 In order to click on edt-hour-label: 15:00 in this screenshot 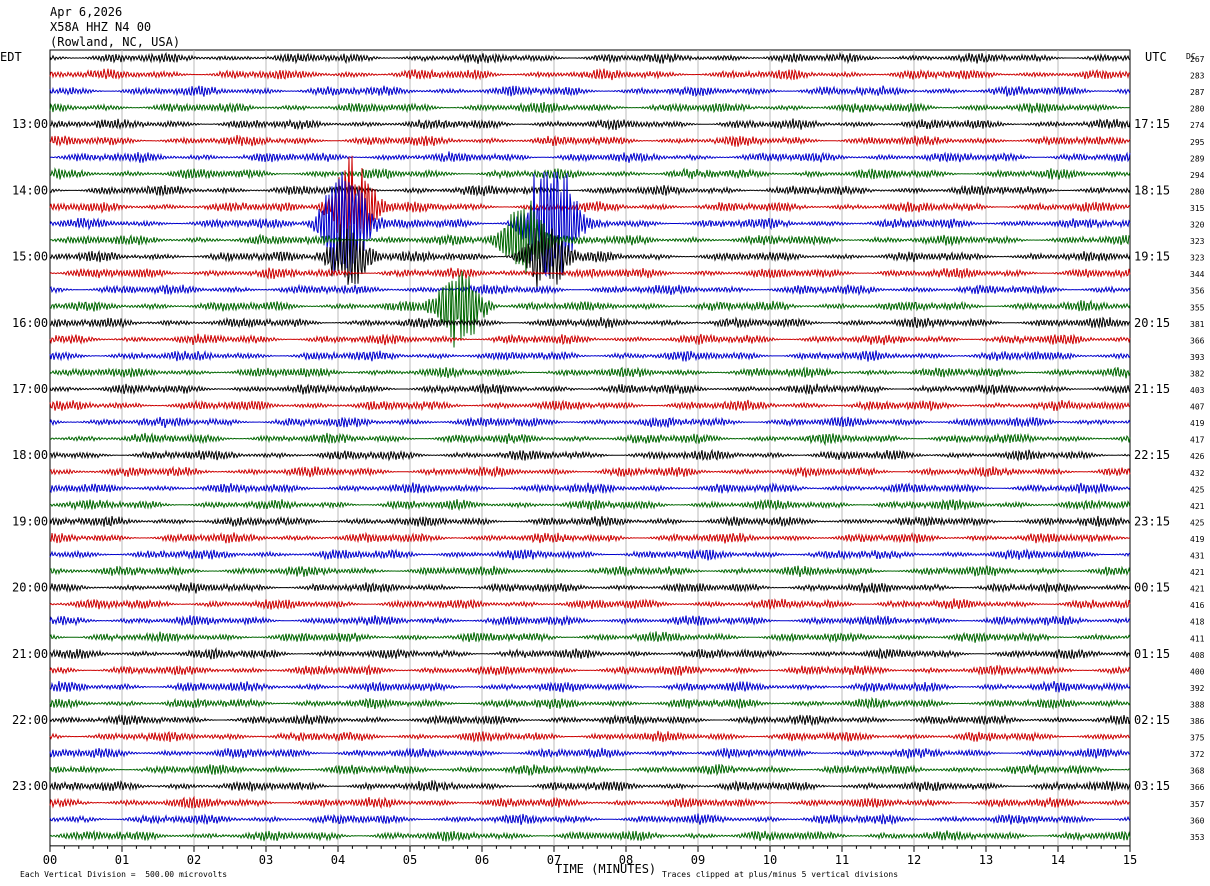, I will do `click(30, 257)`.